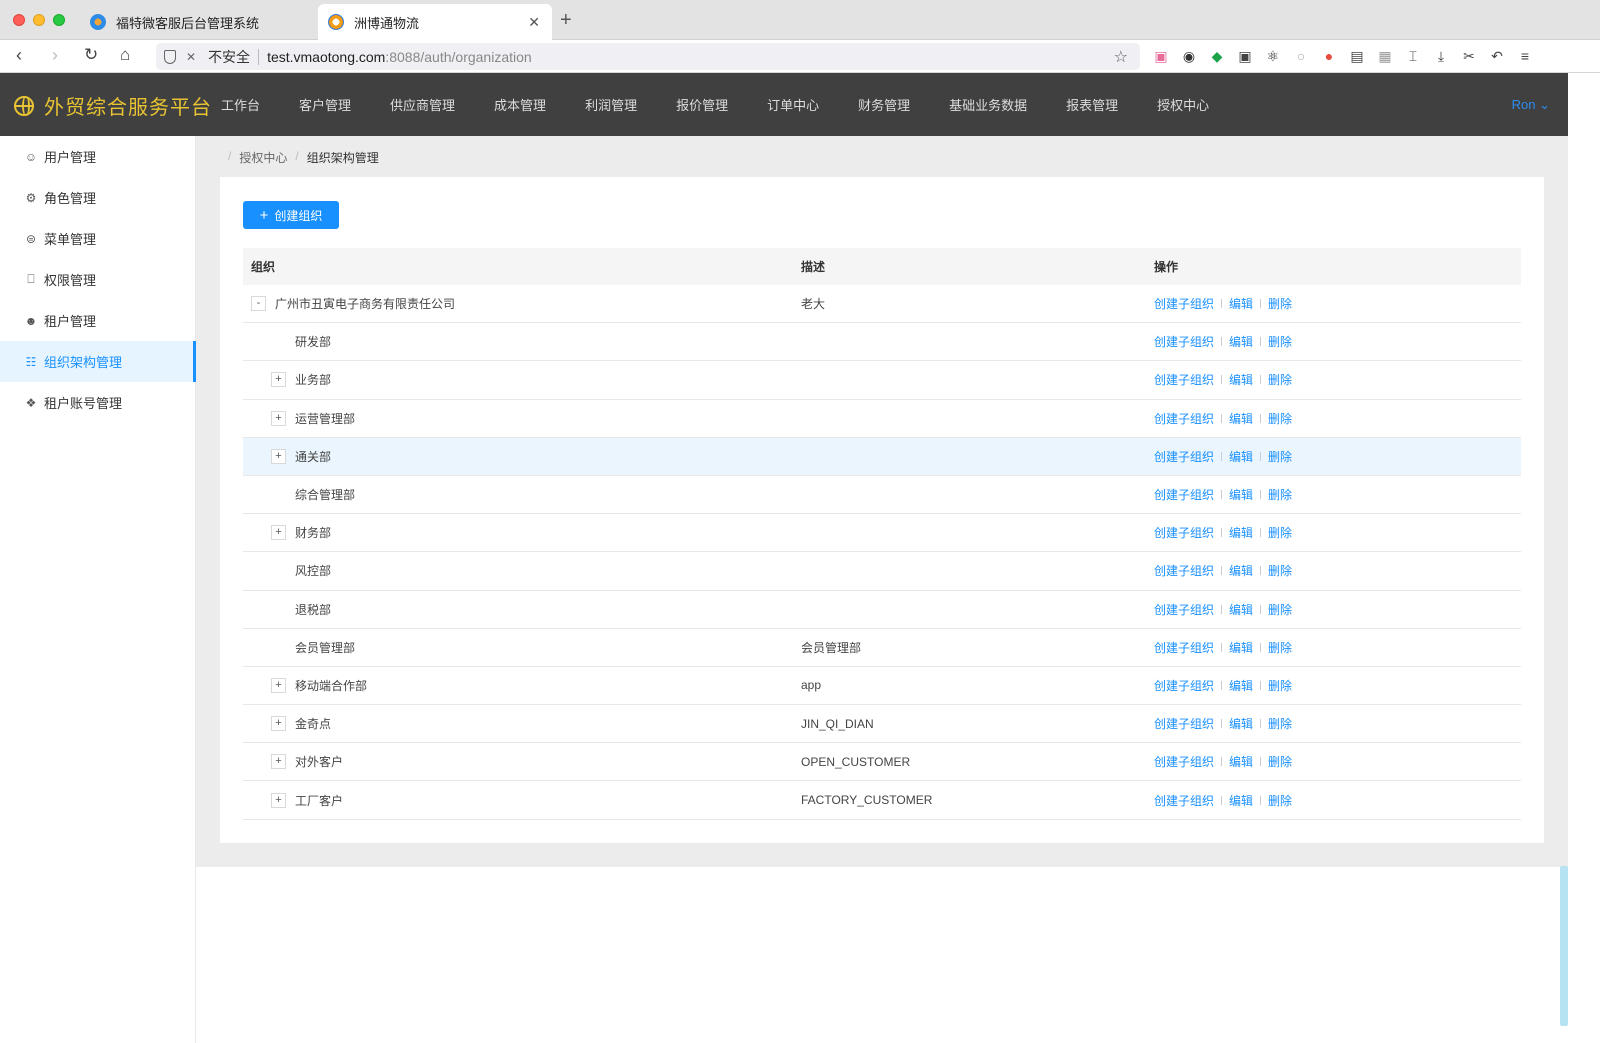  Describe the element at coordinates (884, 104) in the screenshot. I see `nav-item-finance: 财务管理` at that location.